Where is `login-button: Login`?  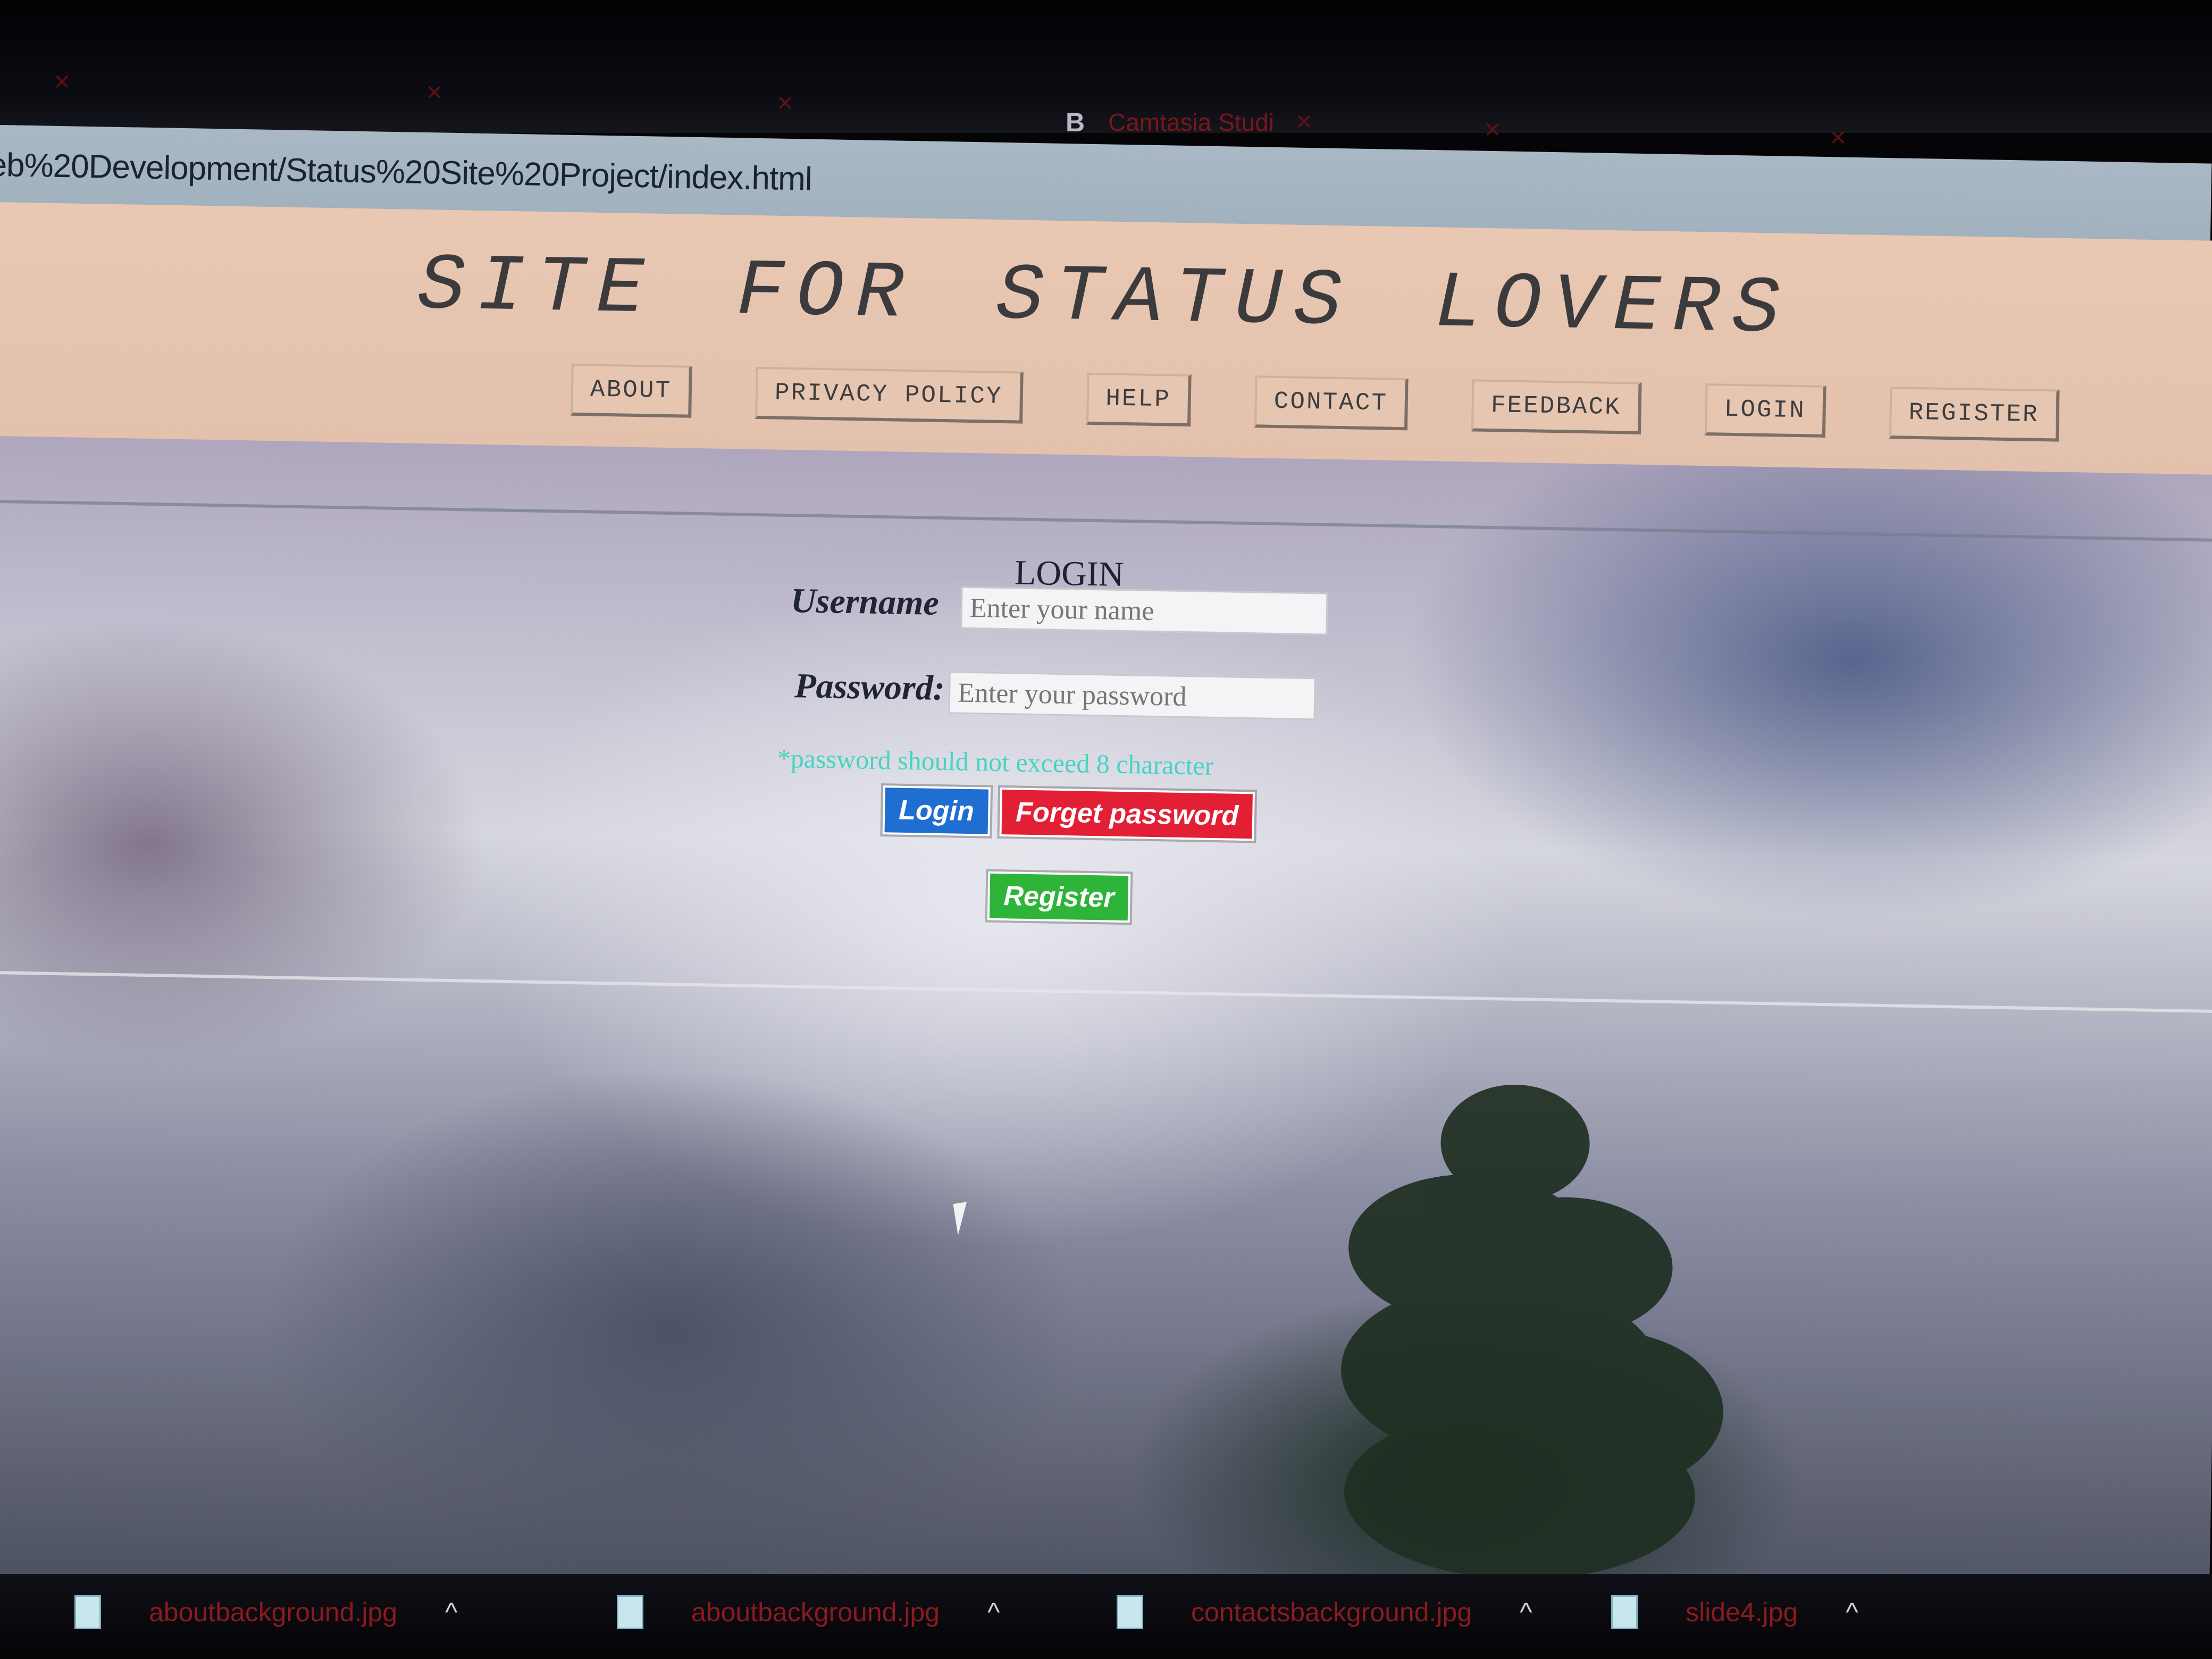
login-button: Login is located at coordinates (936, 810).